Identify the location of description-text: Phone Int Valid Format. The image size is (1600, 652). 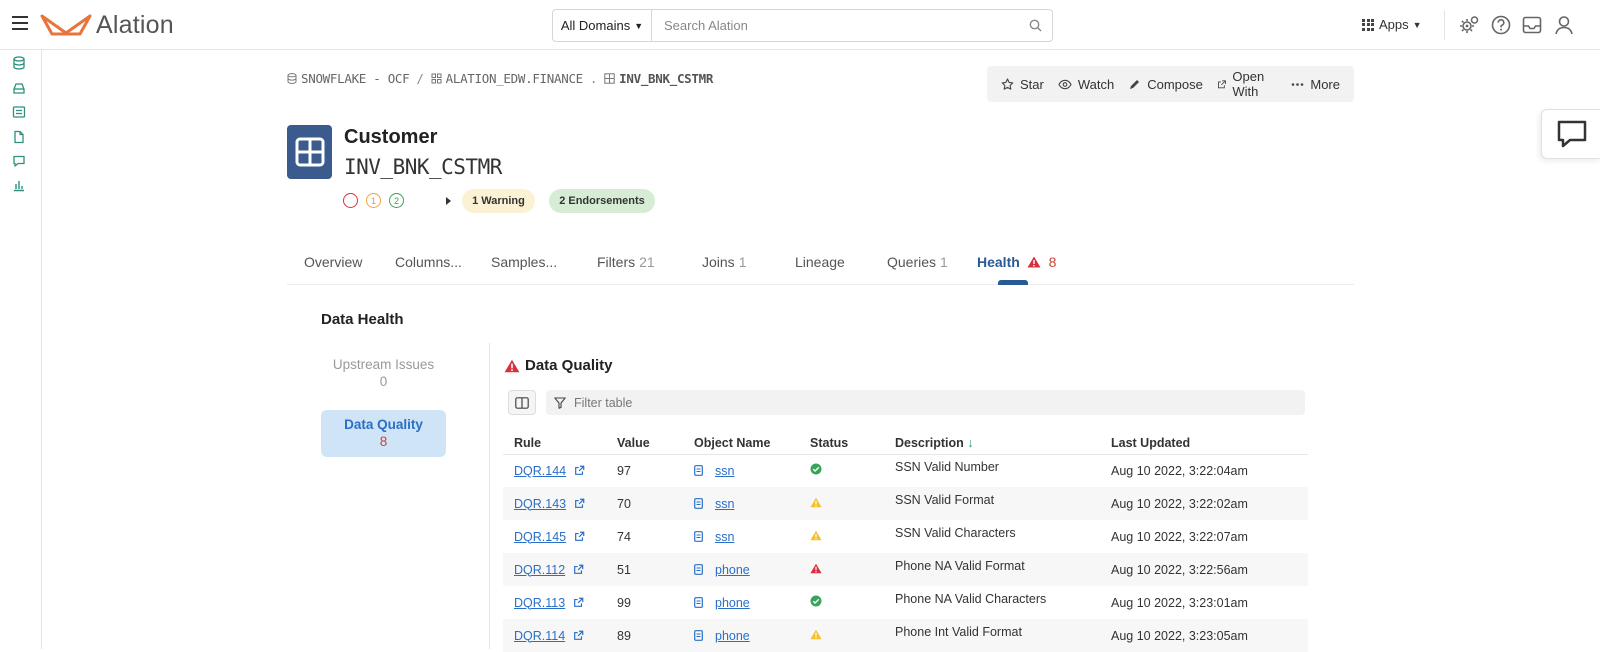
(958, 631).